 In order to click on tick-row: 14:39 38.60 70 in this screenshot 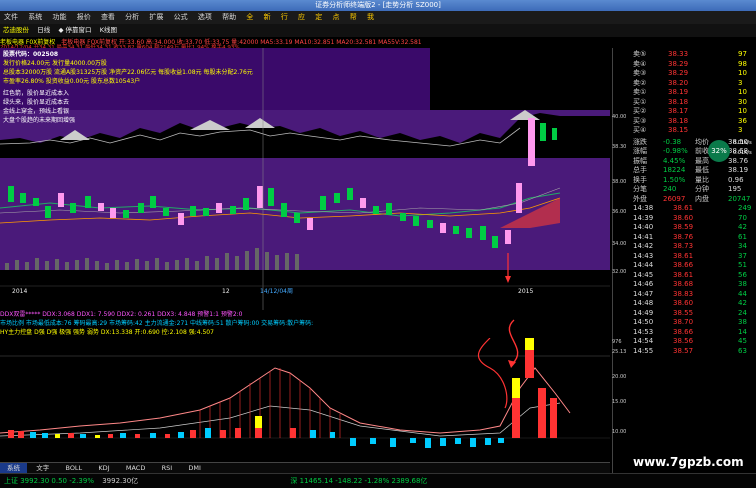, I will do `click(684, 218)`.